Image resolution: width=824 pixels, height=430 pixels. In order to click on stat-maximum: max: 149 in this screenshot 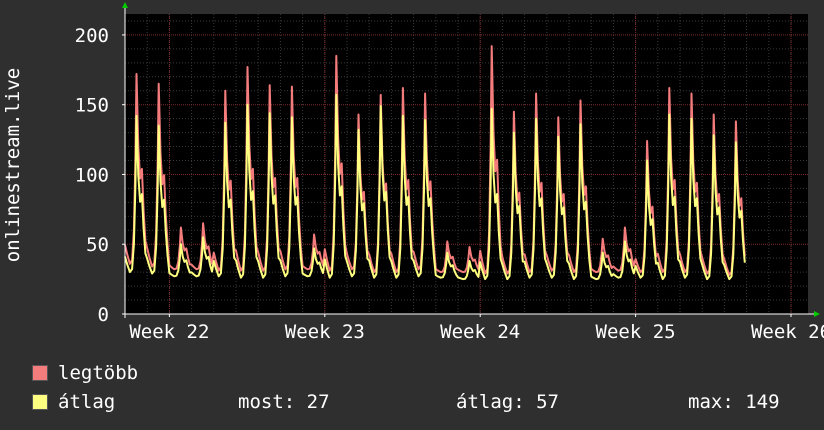, I will do `click(734, 402)`.